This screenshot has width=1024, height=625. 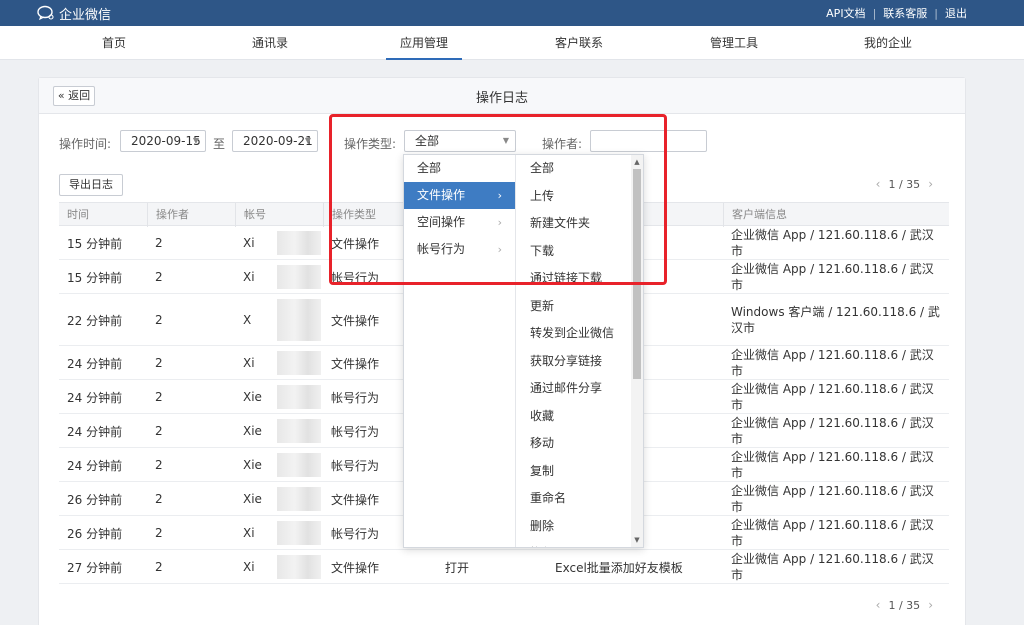 I want to click on type-label: 操作类型:, so click(x=370, y=144).